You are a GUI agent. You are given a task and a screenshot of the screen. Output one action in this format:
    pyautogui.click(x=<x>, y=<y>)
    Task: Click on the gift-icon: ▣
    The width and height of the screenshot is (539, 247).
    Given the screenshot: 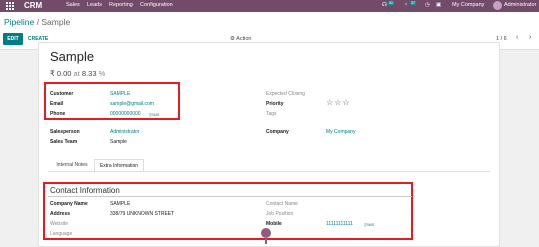 What is the action you would take?
    pyautogui.click(x=438, y=5)
    